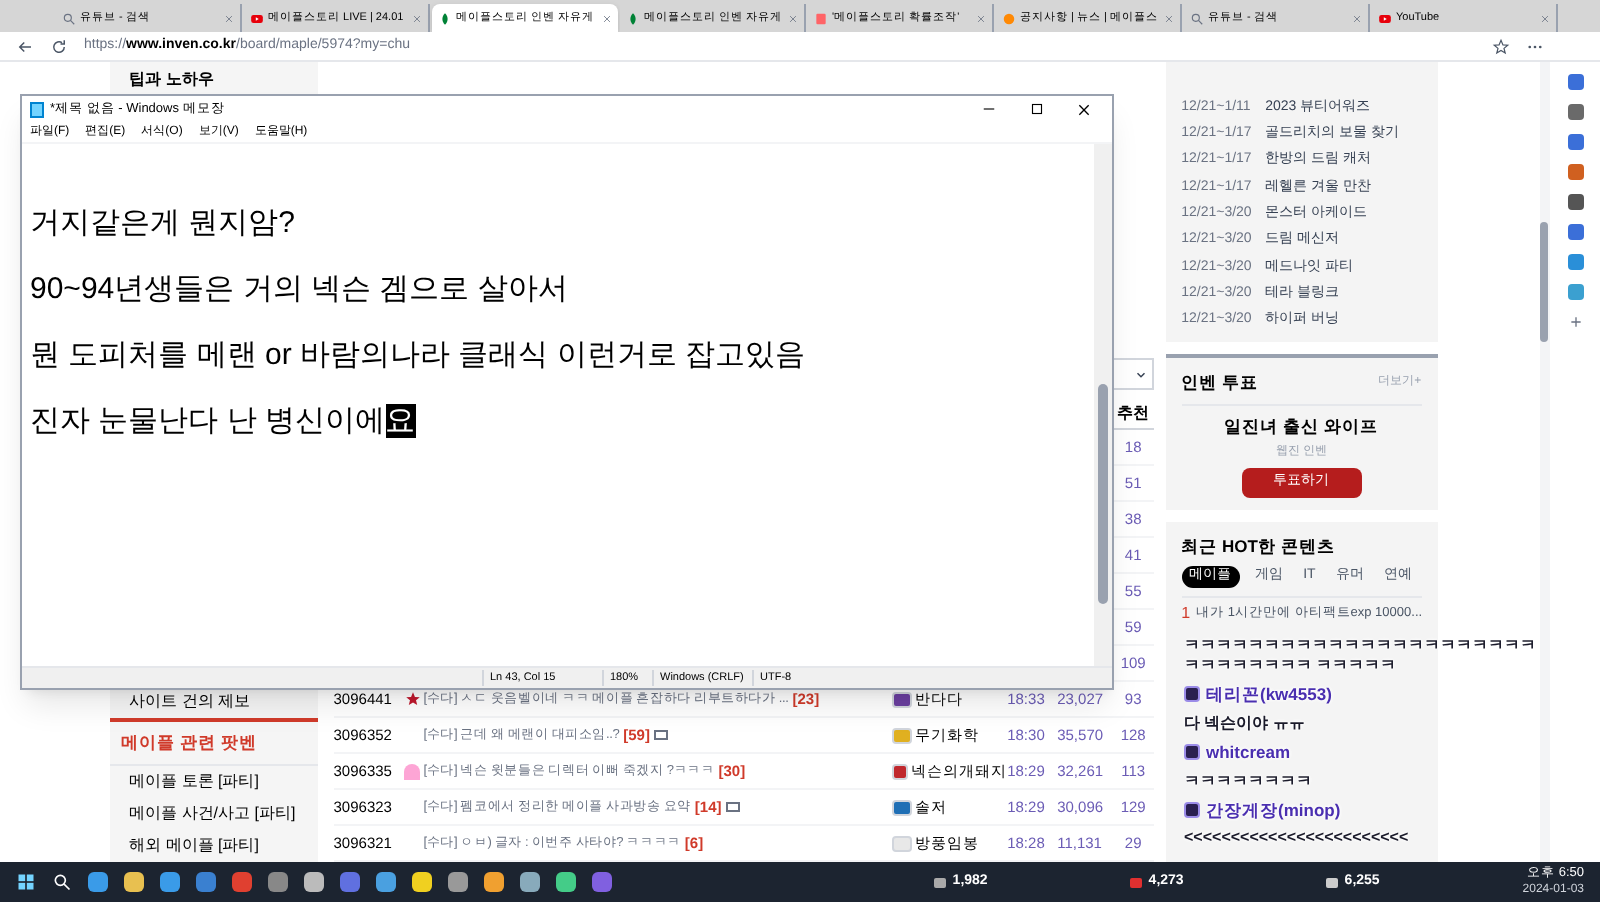 This screenshot has height=902, width=1600. Describe the element at coordinates (37, 109) in the screenshot. I see `notepad-icon` at that location.